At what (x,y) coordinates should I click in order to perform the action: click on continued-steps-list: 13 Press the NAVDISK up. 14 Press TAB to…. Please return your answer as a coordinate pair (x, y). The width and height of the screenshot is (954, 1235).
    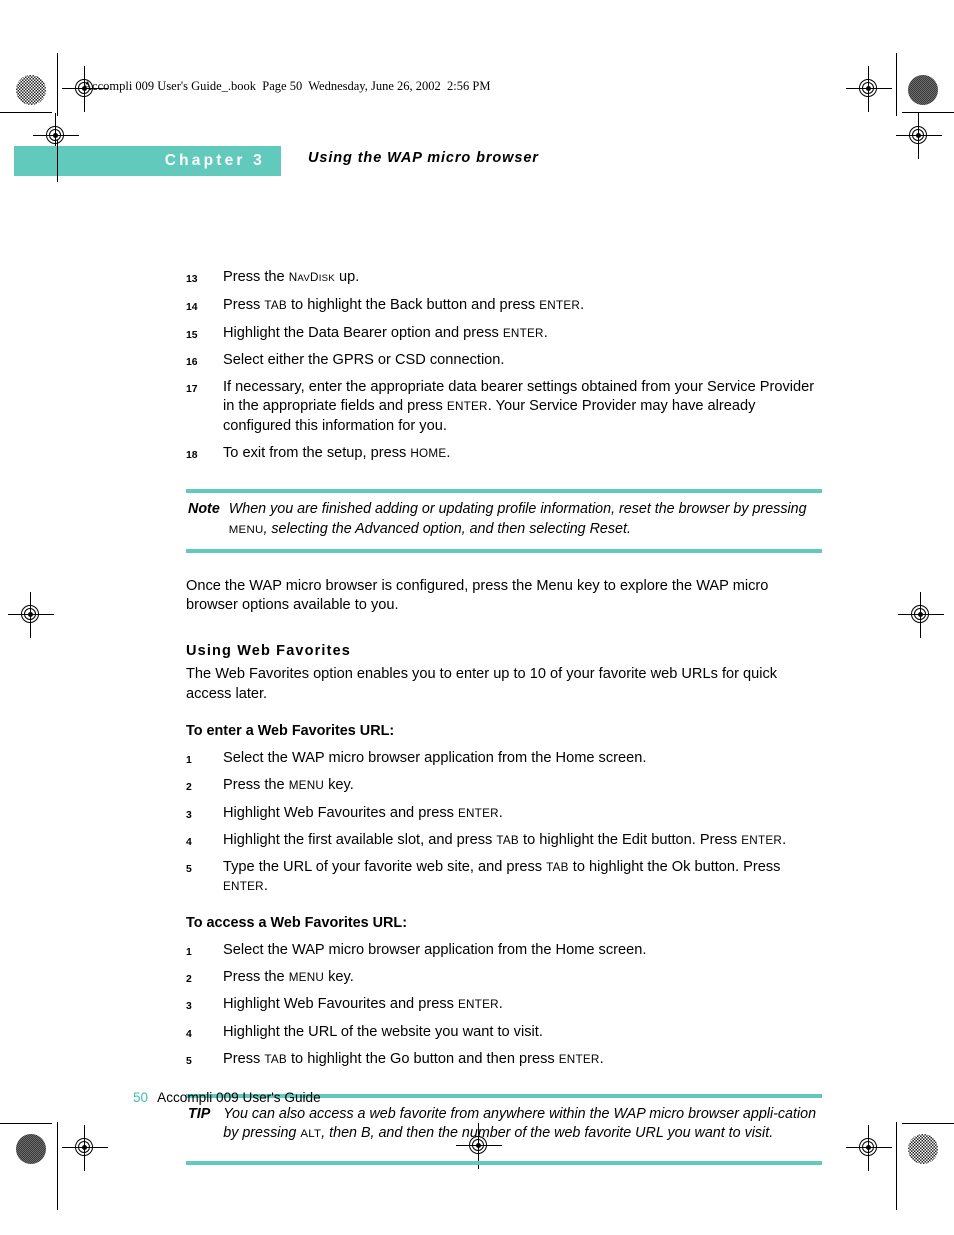
    Looking at the image, I should click on (504, 365).